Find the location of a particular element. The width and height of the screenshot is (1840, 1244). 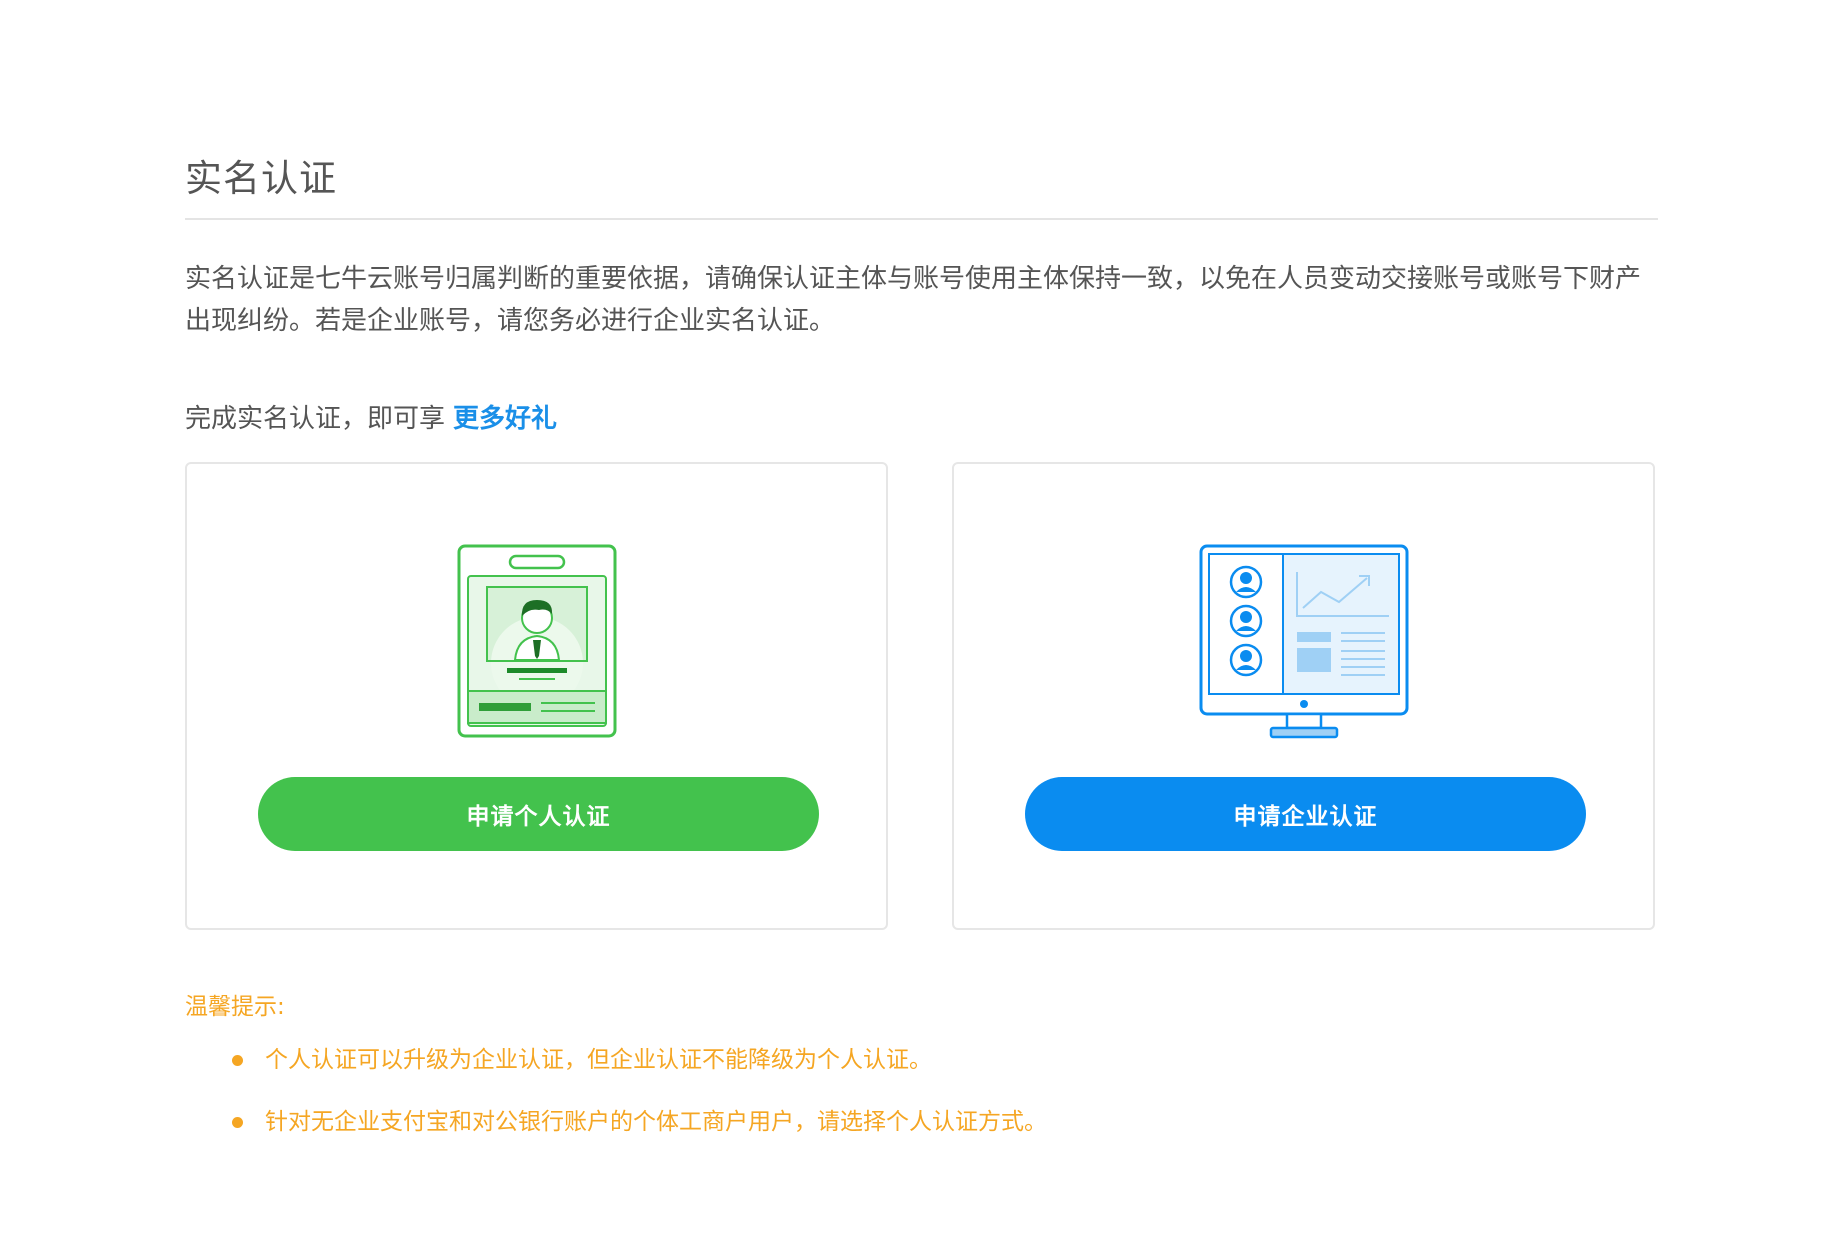

apply-enterprise-auth-button: 申请企业认证 is located at coordinates (1305, 814).